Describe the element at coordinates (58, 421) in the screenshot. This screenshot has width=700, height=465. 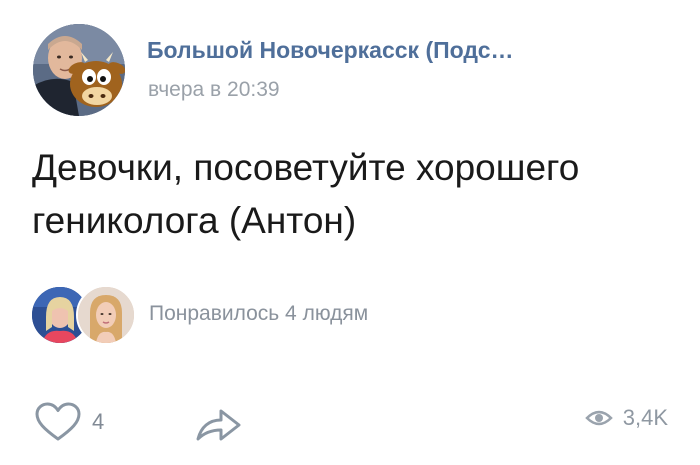
I see `heart-outline-icon` at that location.